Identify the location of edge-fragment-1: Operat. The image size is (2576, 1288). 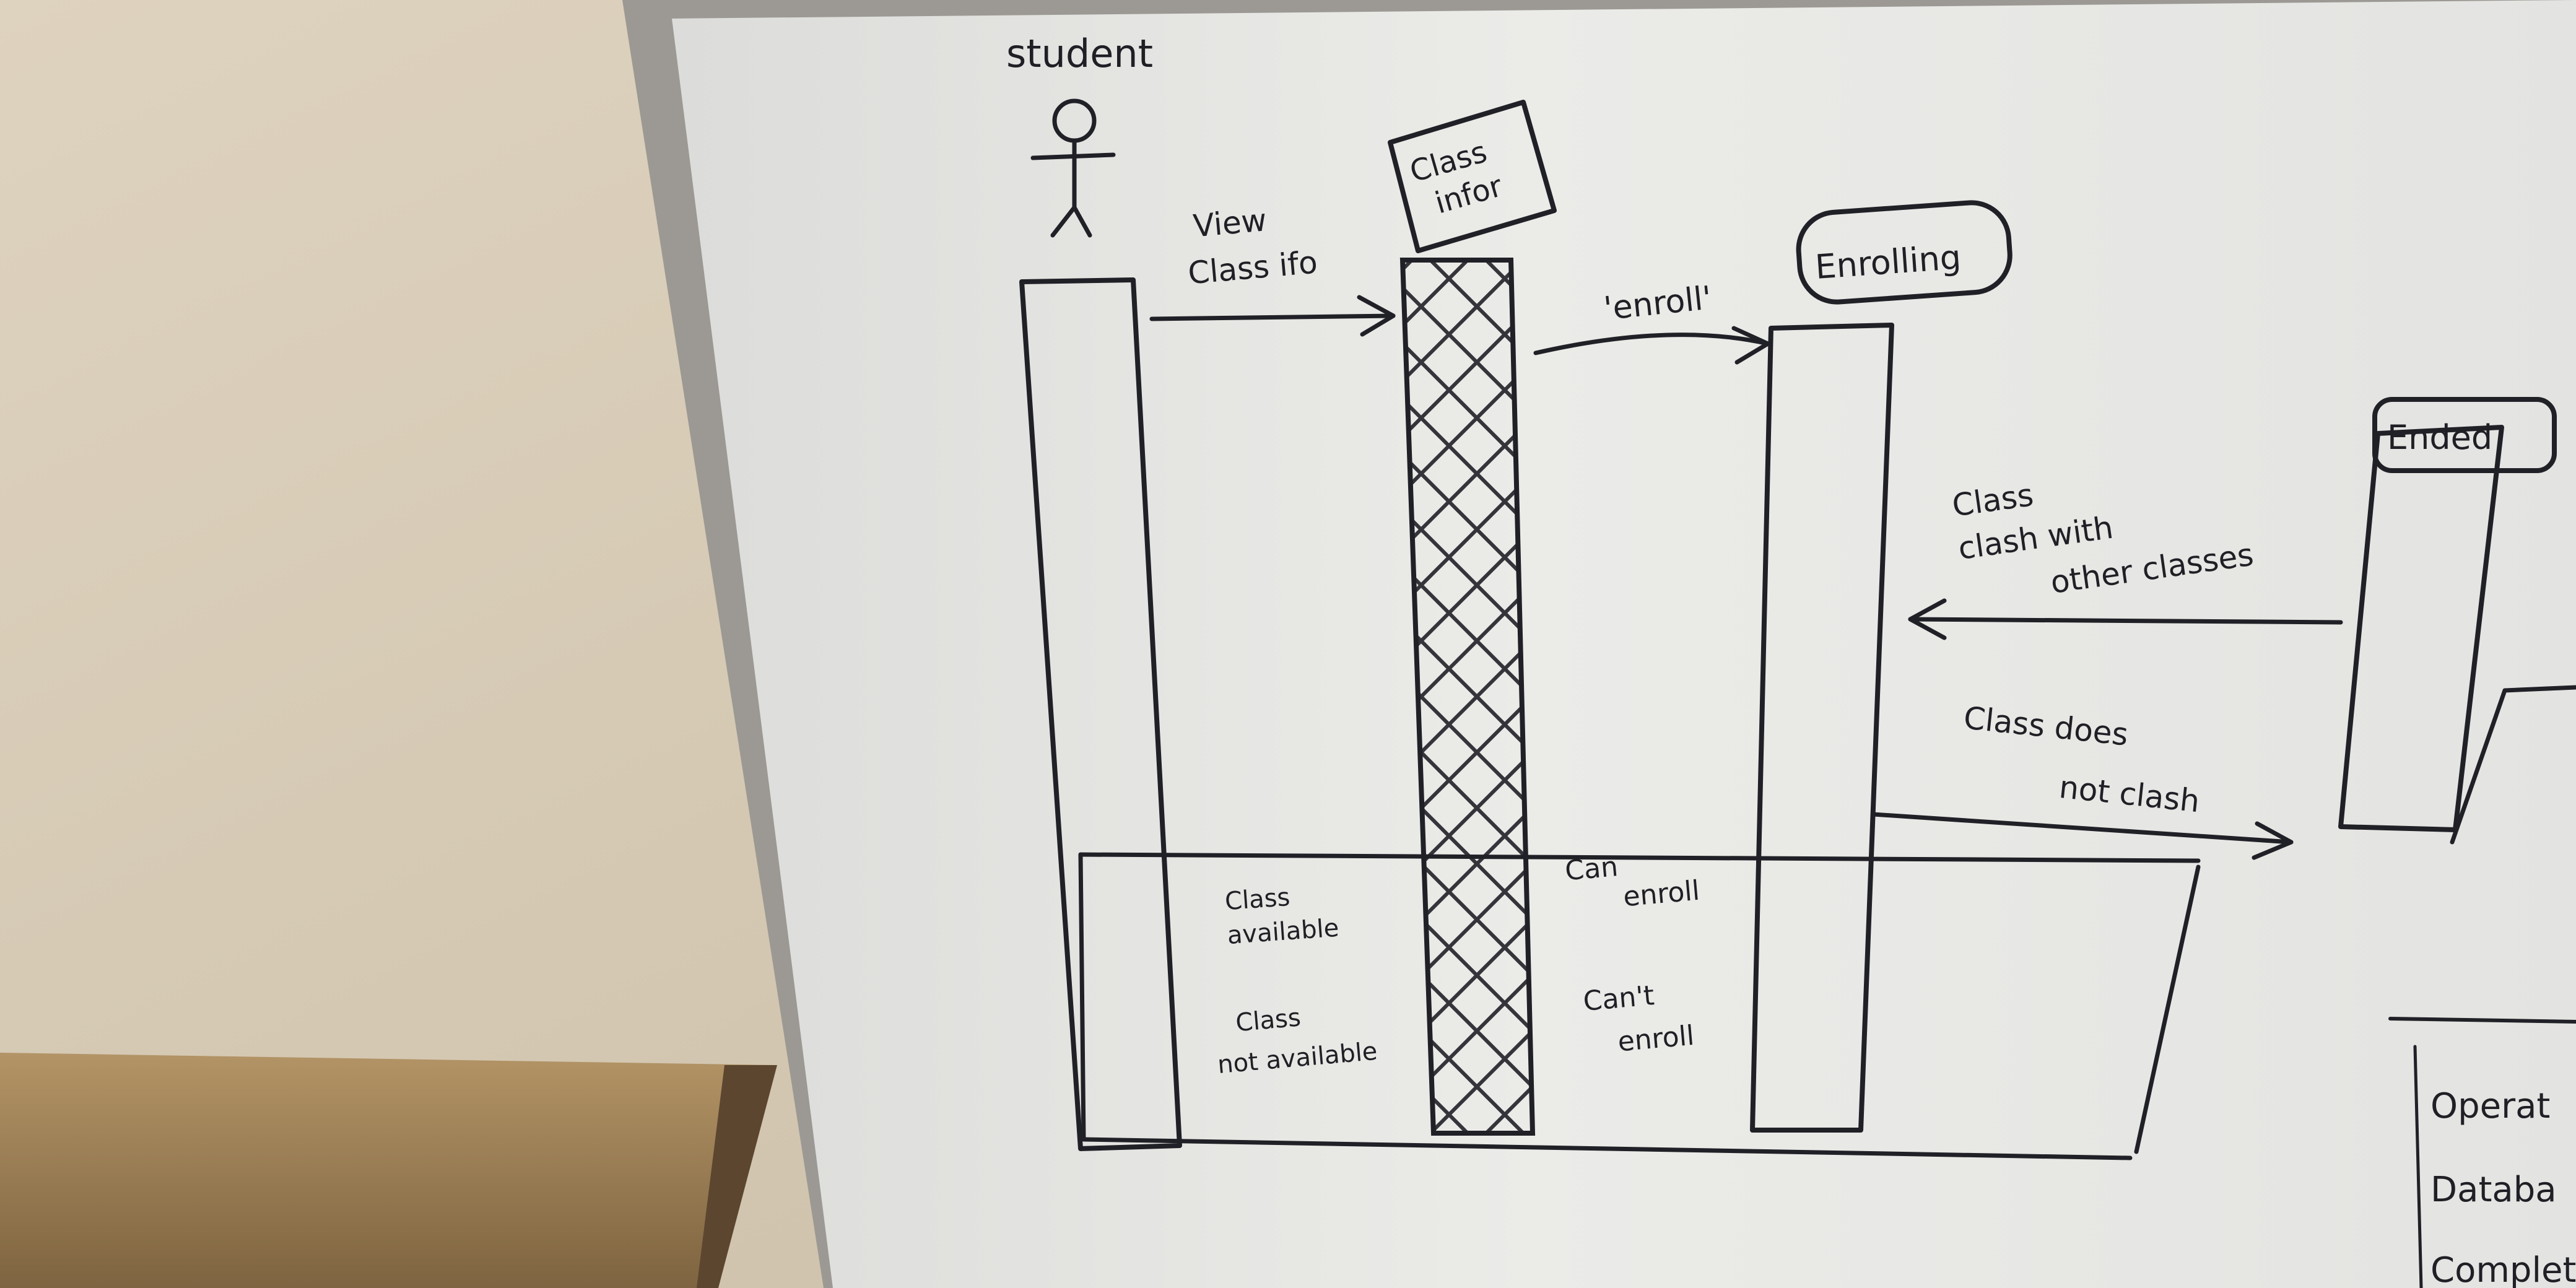
(2490, 1106).